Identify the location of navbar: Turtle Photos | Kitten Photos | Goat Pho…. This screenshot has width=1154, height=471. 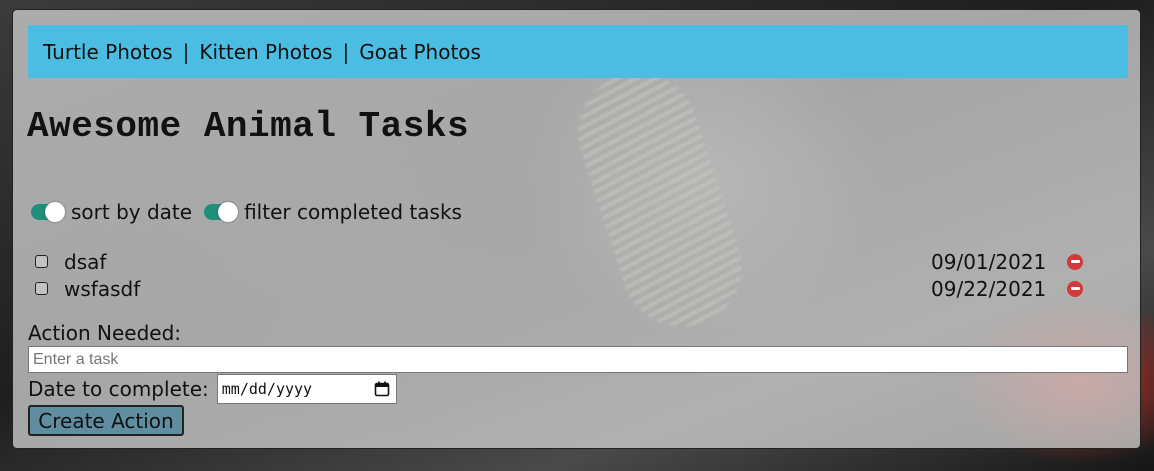
(578, 51).